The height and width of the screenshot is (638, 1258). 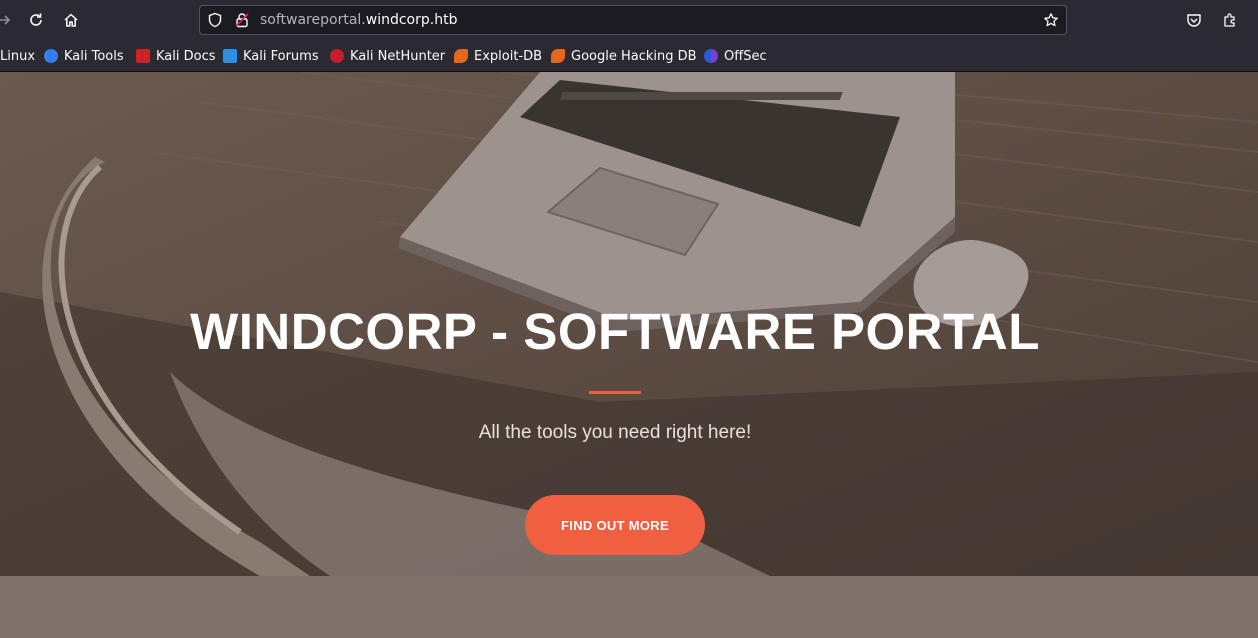 What do you see at coordinates (711, 56) in the screenshot?
I see `offsec-icon` at bounding box center [711, 56].